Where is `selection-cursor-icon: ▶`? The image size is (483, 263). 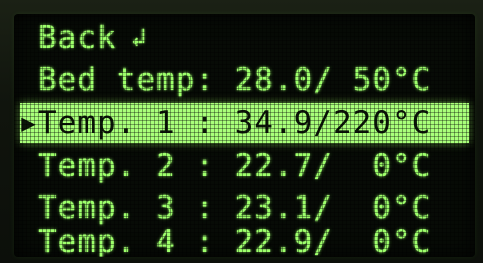 selection-cursor-icon: ▶ is located at coordinates (29, 123).